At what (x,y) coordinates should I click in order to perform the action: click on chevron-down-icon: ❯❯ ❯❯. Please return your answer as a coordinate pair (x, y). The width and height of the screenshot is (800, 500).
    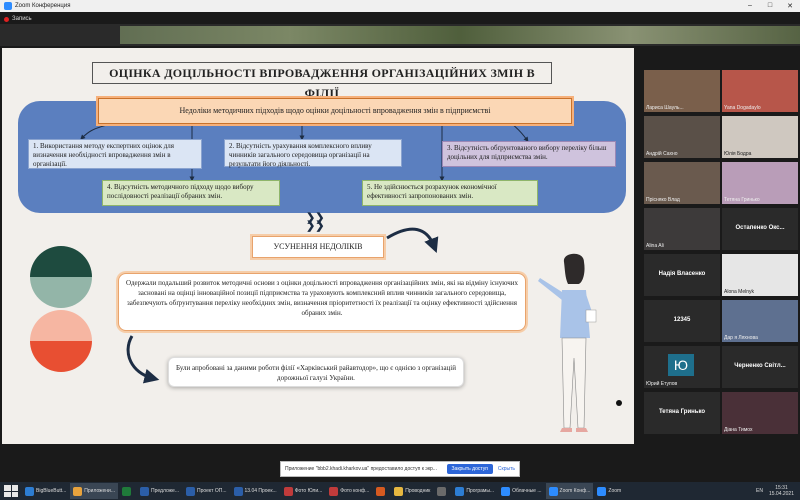
    Looking at the image, I should click on (315, 222).